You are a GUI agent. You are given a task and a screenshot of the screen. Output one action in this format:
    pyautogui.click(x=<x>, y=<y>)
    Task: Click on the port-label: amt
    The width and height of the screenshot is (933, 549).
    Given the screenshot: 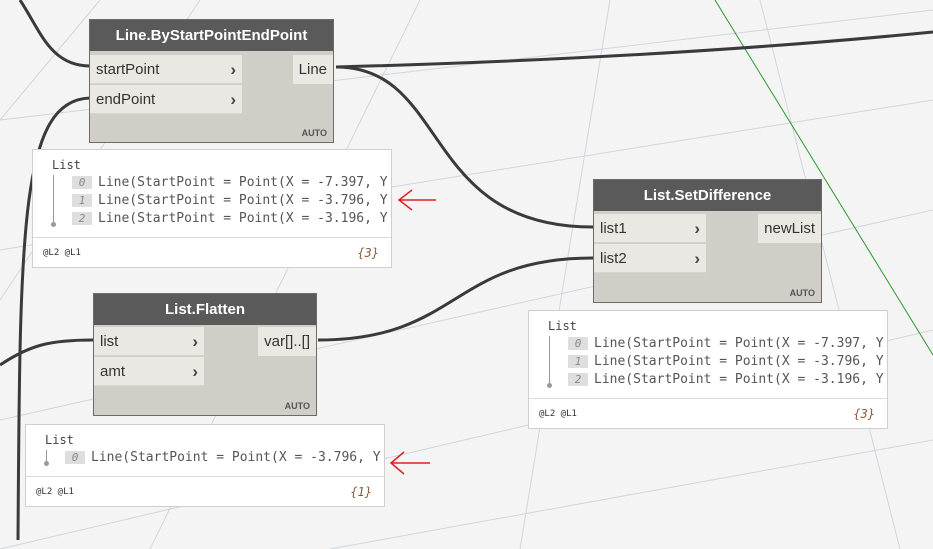 What is the action you would take?
    pyautogui.click(x=113, y=371)
    